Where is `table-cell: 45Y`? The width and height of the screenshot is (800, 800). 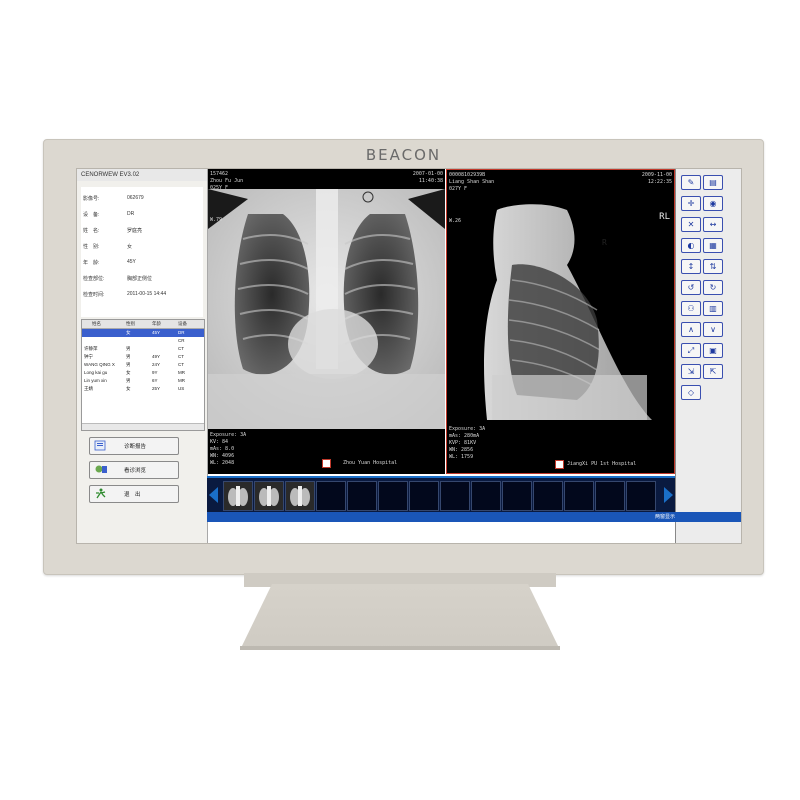 table-cell: 45Y is located at coordinates (156, 332).